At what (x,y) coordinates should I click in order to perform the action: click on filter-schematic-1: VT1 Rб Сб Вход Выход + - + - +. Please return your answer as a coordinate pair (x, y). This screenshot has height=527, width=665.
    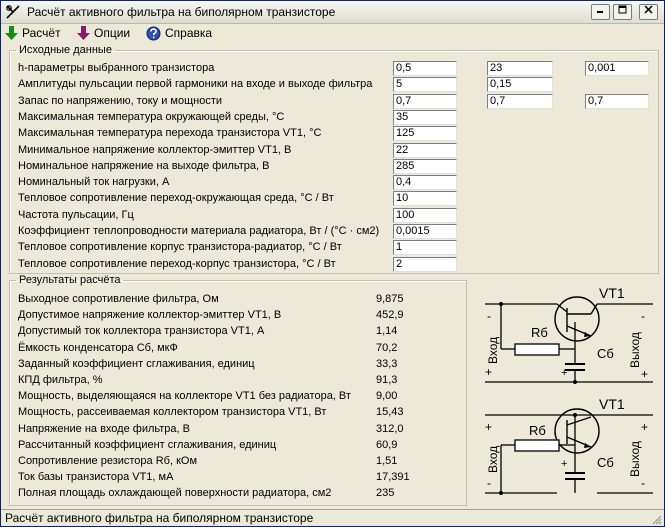
    Looking at the image, I should click on (569, 334).